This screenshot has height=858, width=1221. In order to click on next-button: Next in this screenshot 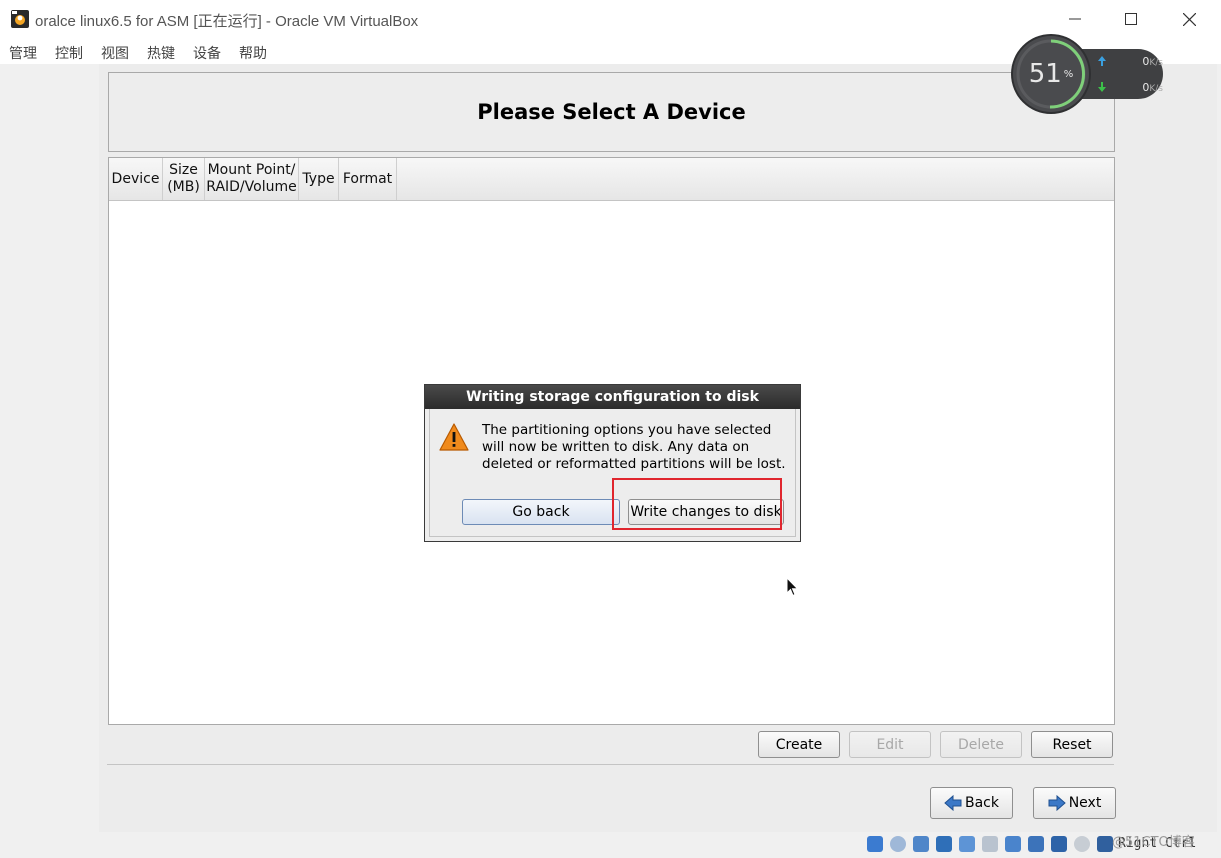, I will do `click(1074, 803)`.